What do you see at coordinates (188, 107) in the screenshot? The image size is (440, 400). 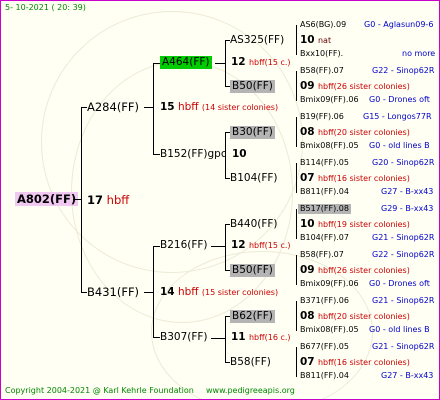 I see `gen1-top-label: hbff` at bounding box center [188, 107].